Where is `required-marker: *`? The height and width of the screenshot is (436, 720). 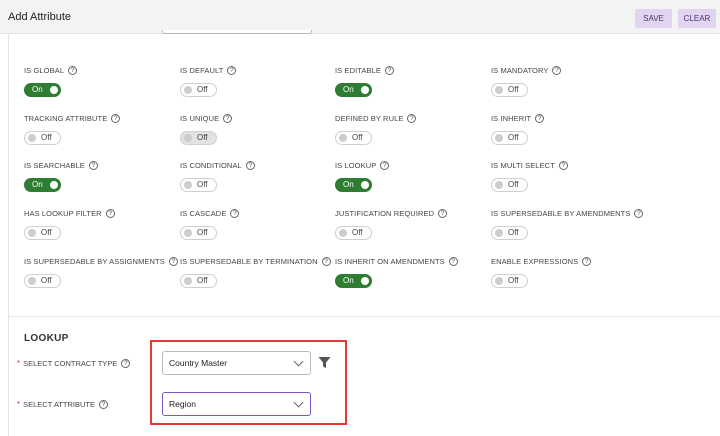 required-marker: * is located at coordinates (19, 363).